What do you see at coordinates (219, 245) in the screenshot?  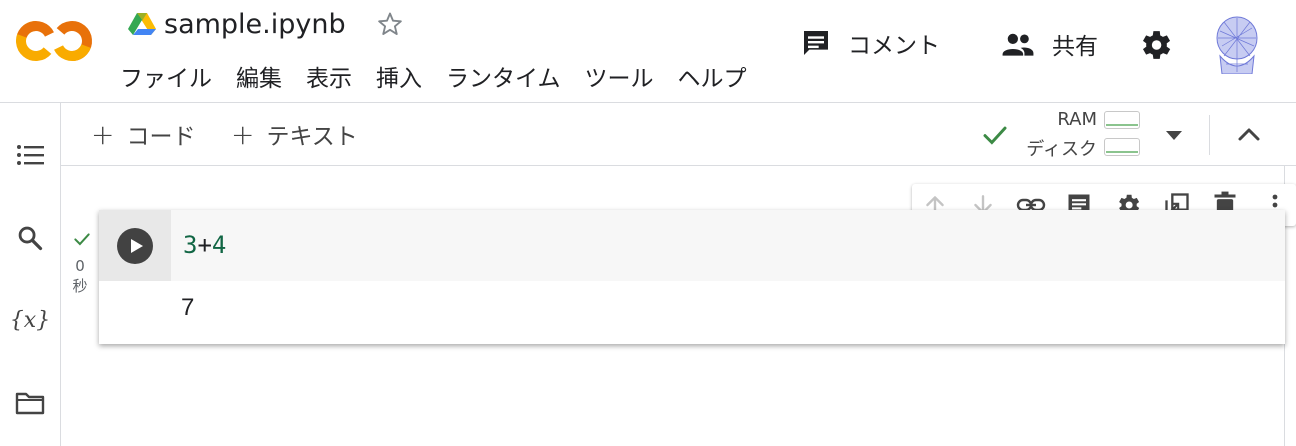 I see `code-operand-right: 4` at bounding box center [219, 245].